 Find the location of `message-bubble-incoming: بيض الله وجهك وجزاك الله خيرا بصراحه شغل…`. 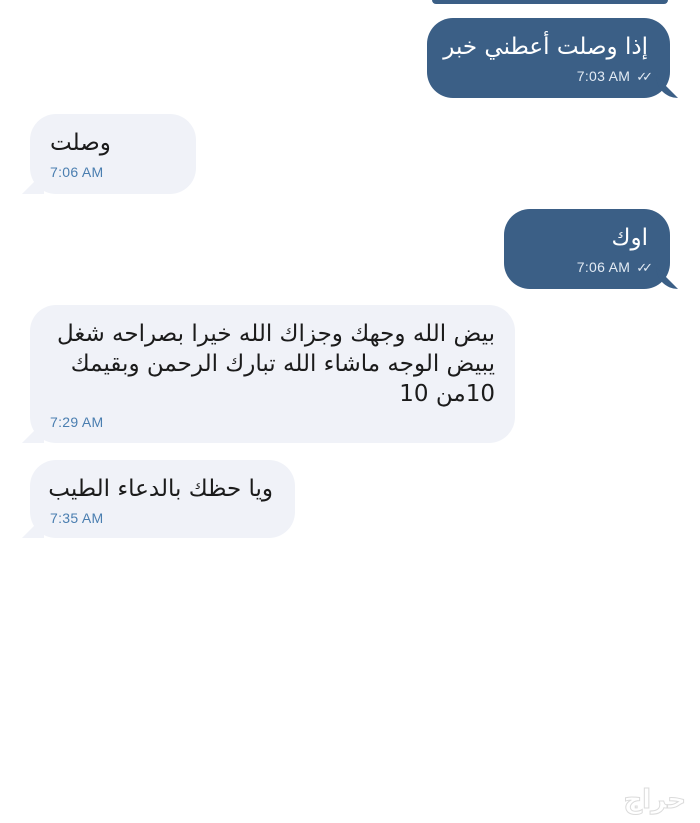

message-bubble-incoming: بيض الله وجهك وجزاك الله خيرا بصراحه شغل… is located at coordinates (268, 374).